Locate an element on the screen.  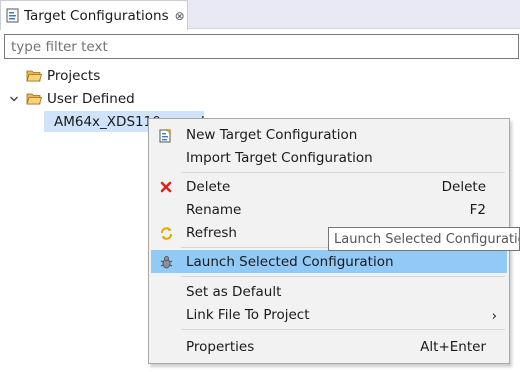
view-tab-strip: Target Configurations ⊗ is located at coordinates (260, 15).